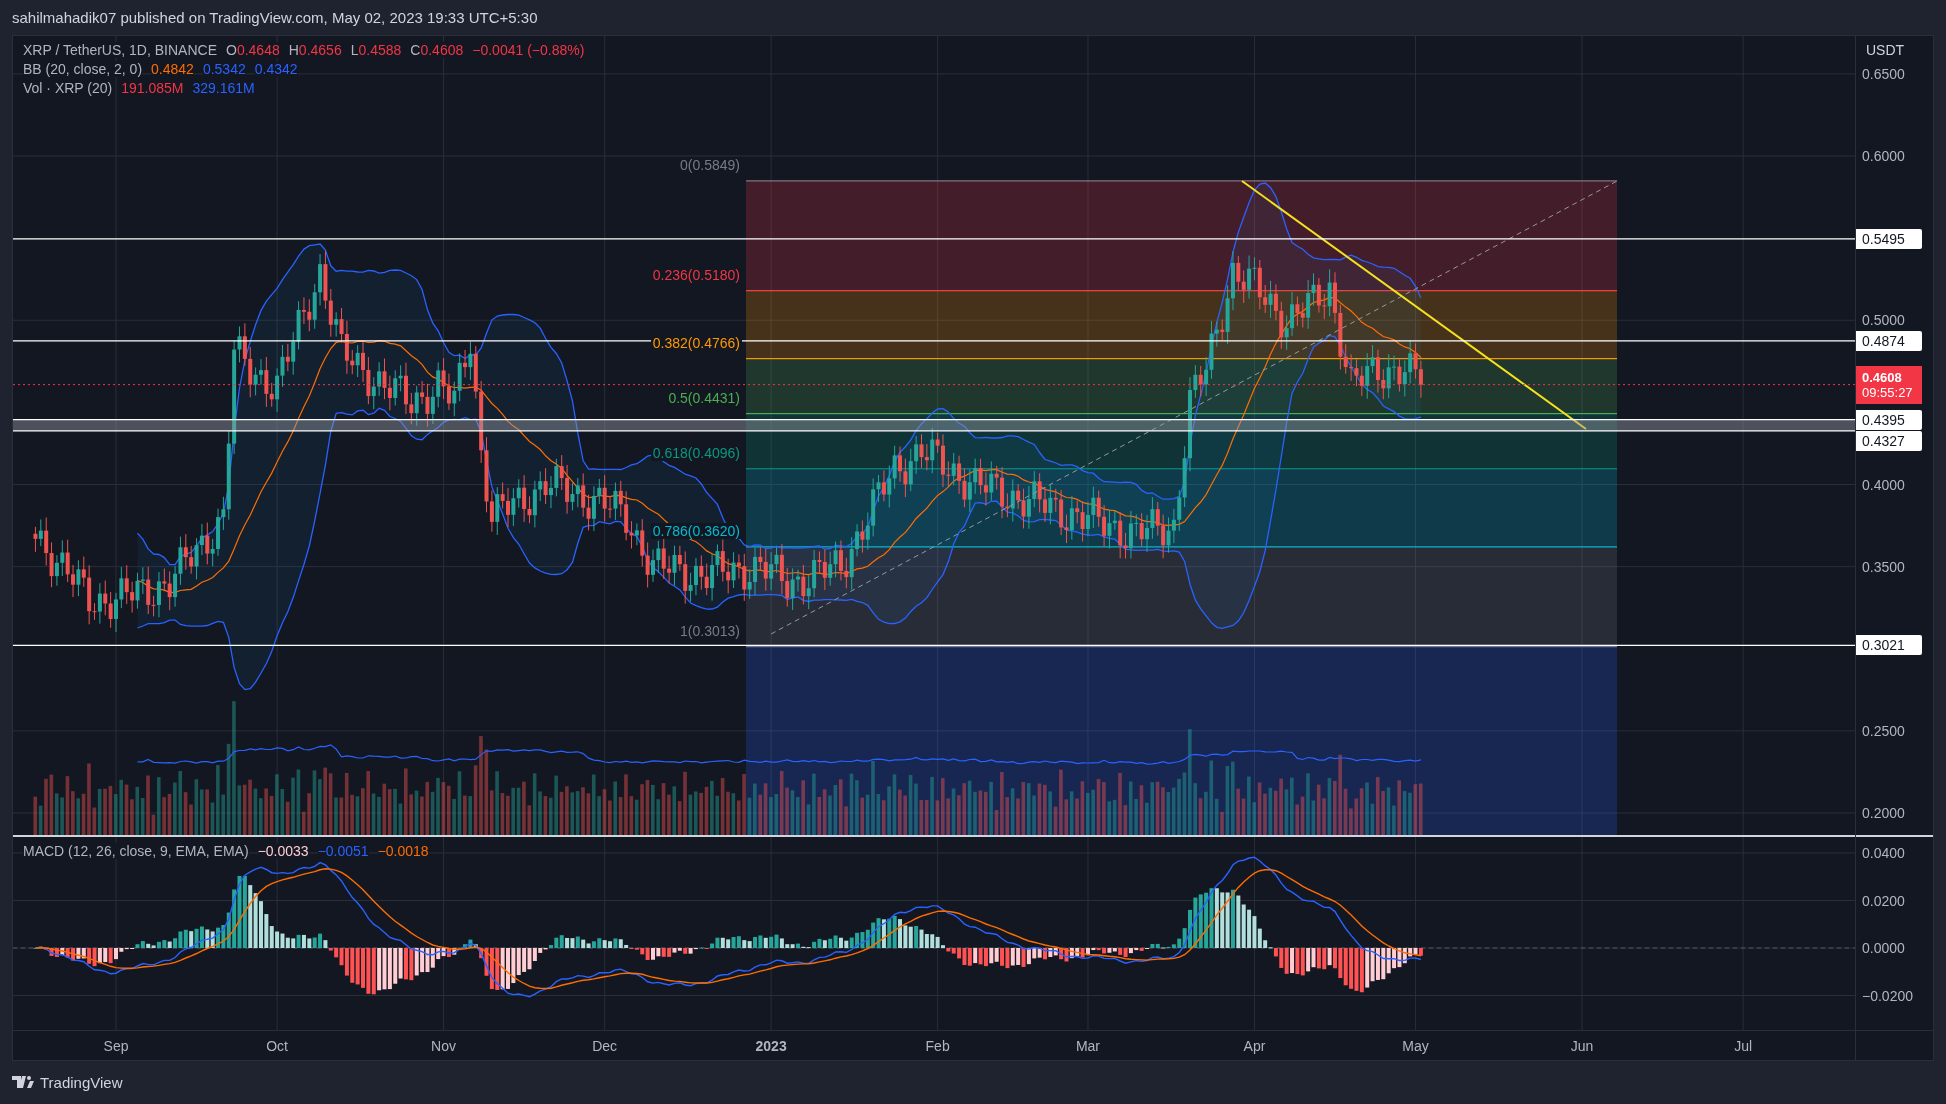 The height and width of the screenshot is (1104, 1946). What do you see at coordinates (437, 50) in the screenshot?
I see `ohlc-value: C0.4608` at bounding box center [437, 50].